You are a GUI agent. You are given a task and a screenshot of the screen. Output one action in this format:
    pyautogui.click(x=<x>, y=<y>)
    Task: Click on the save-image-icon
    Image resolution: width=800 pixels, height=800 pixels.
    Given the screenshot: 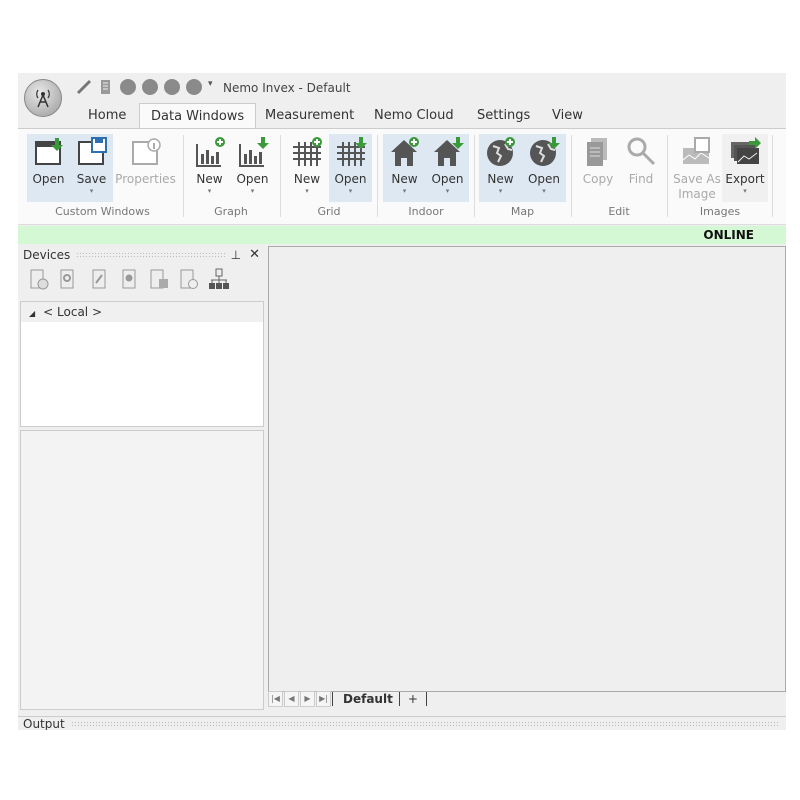 What is the action you would take?
    pyautogui.click(x=696, y=150)
    